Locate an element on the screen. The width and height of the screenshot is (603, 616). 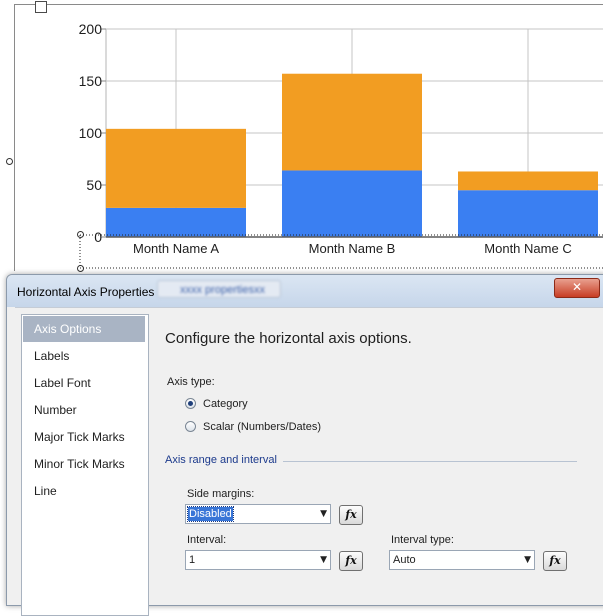
category-radio-label: Category is located at coordinates (225, 404).